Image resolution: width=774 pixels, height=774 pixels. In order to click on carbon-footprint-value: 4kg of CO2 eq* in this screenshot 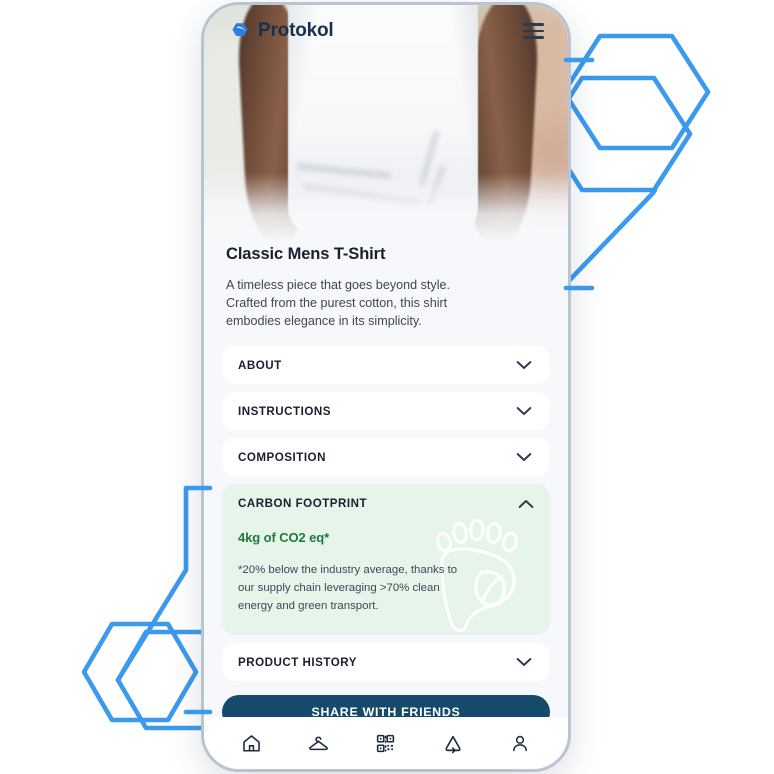, I will do `click(284, 537)`.